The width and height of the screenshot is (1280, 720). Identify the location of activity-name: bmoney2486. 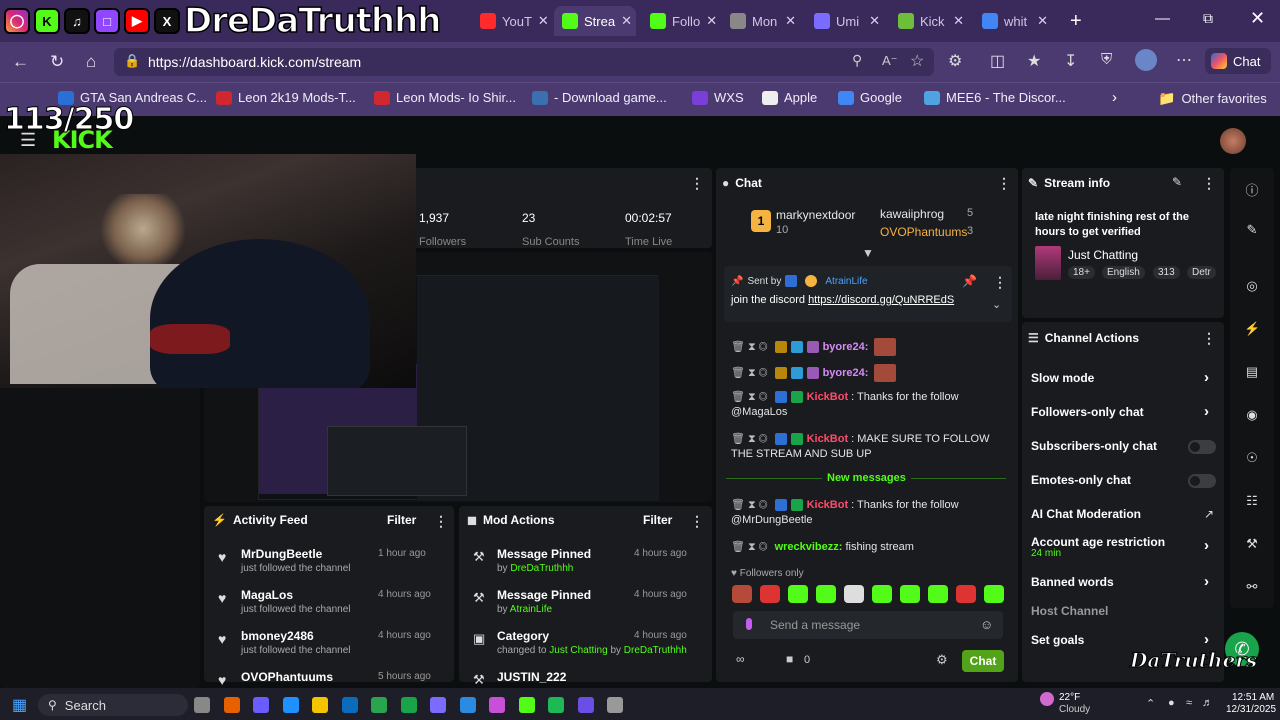
(277, 636).